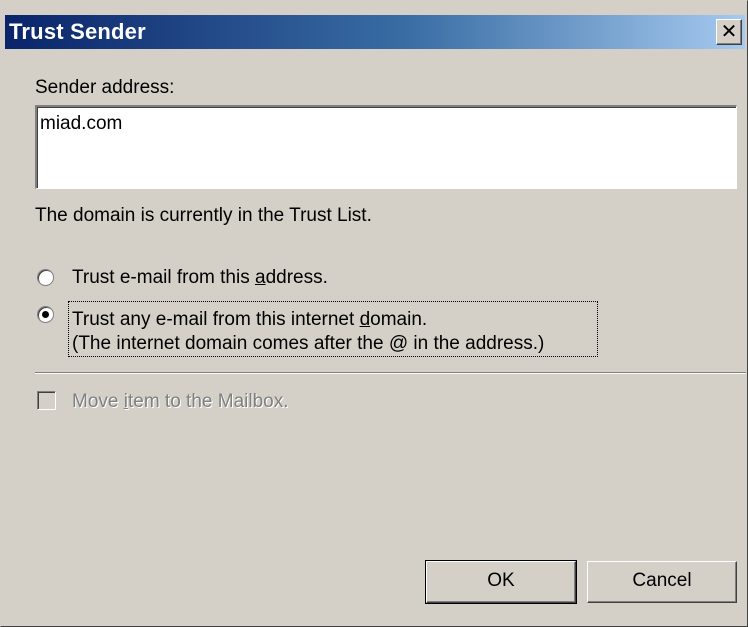  Describe the element at coordinates (386, 147) in the screenshot. I see `sender-address-field: miad.com` at that location.